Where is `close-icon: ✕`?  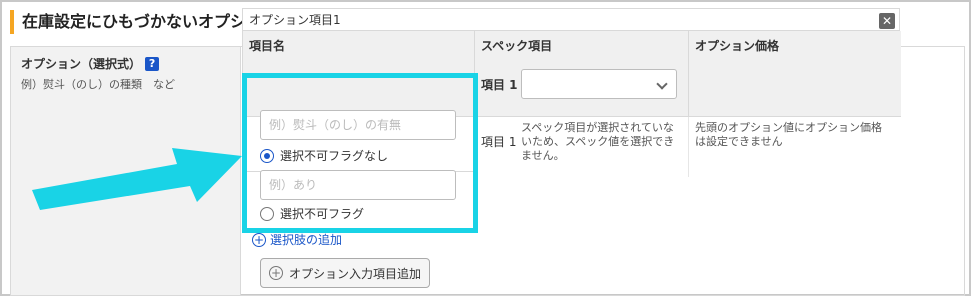 close-icon: ✕ is located at coordinates (887, 21).